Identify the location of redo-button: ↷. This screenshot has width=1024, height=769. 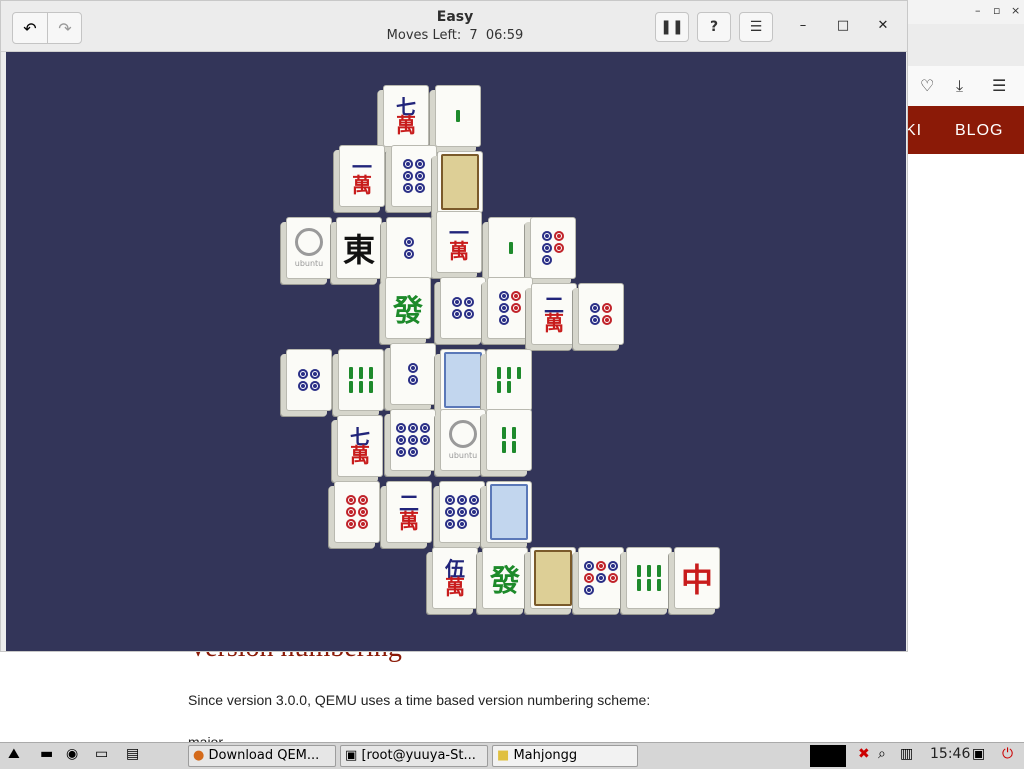
(65, 28).